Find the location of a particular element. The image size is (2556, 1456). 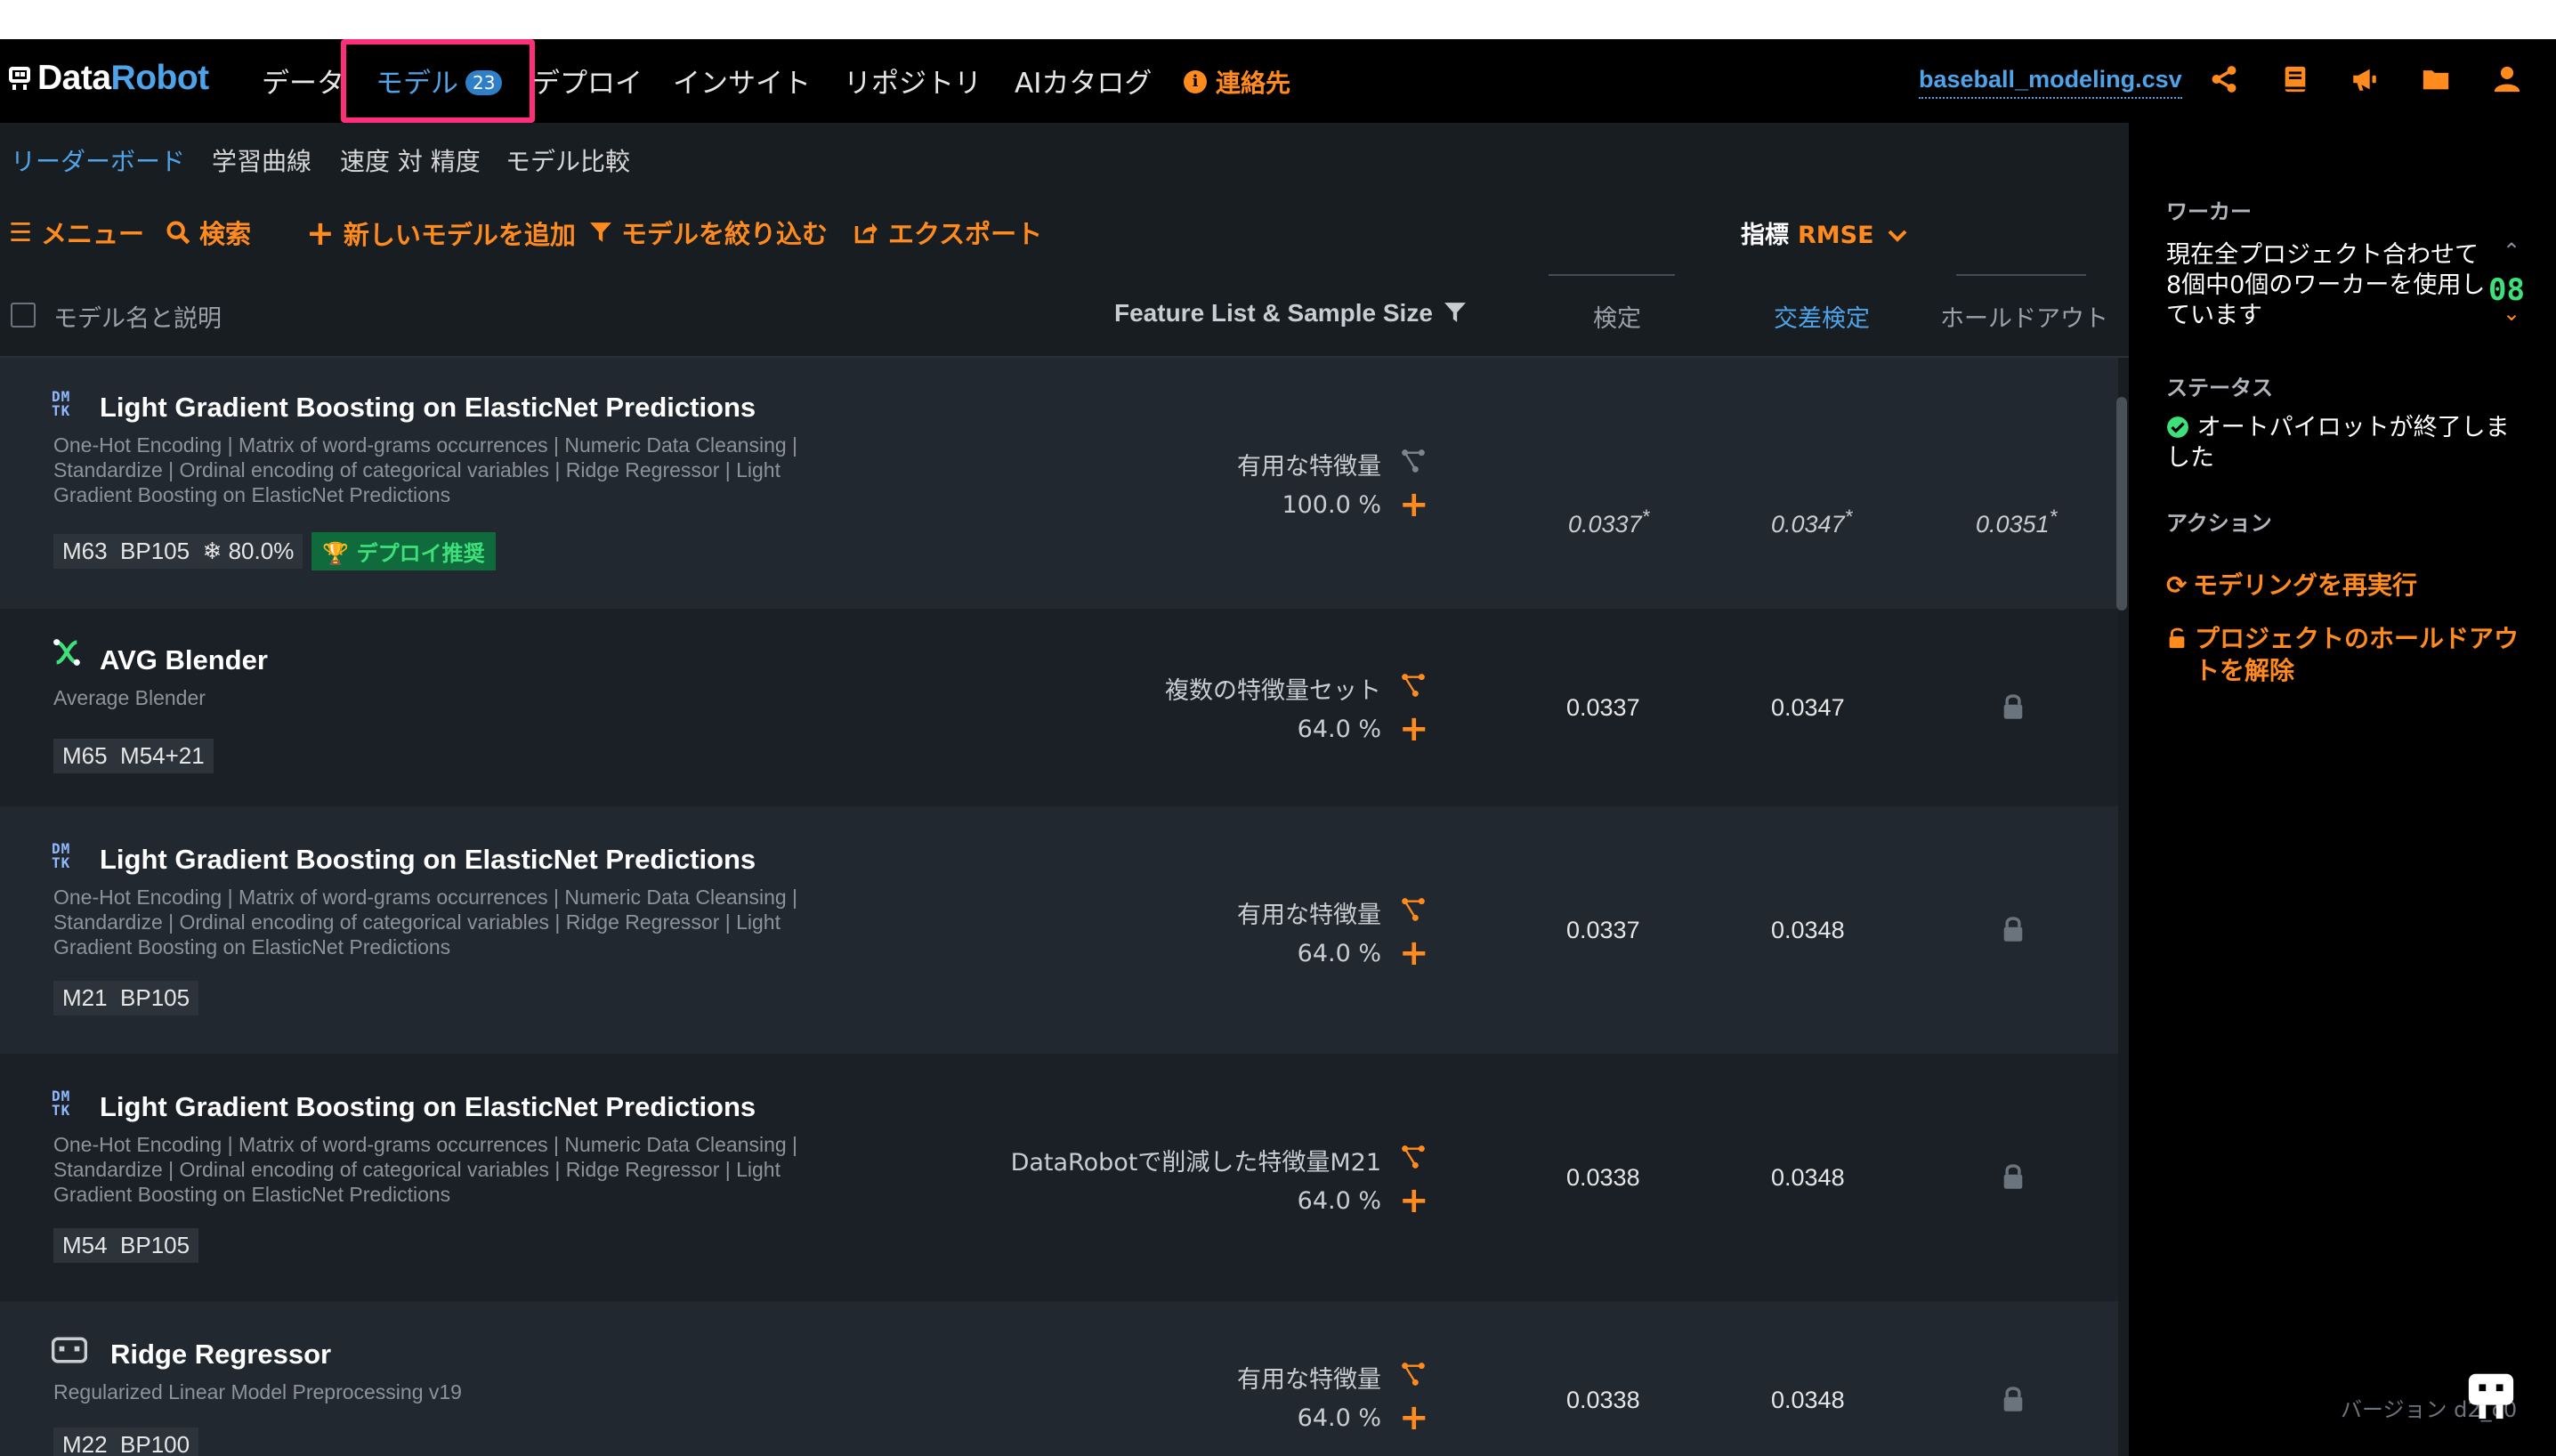

header-feature-list: Feature List & Sample Size is located at coordinates (1290, 313).